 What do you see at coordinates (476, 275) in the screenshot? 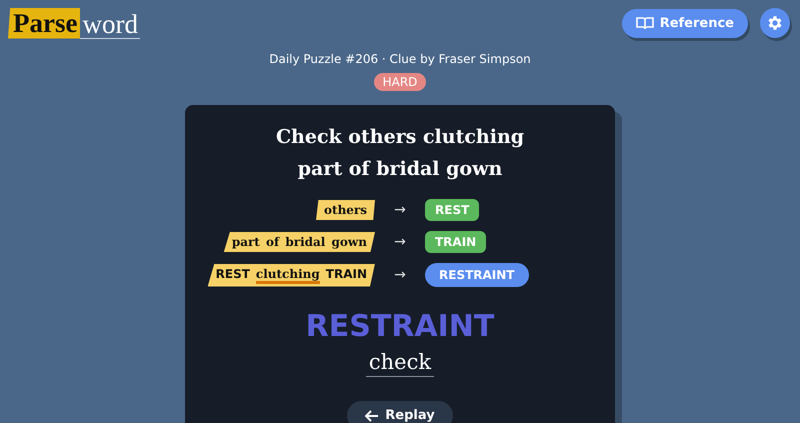
I see `result-chip: RESTRAINT` at bounding box center [476, 275].